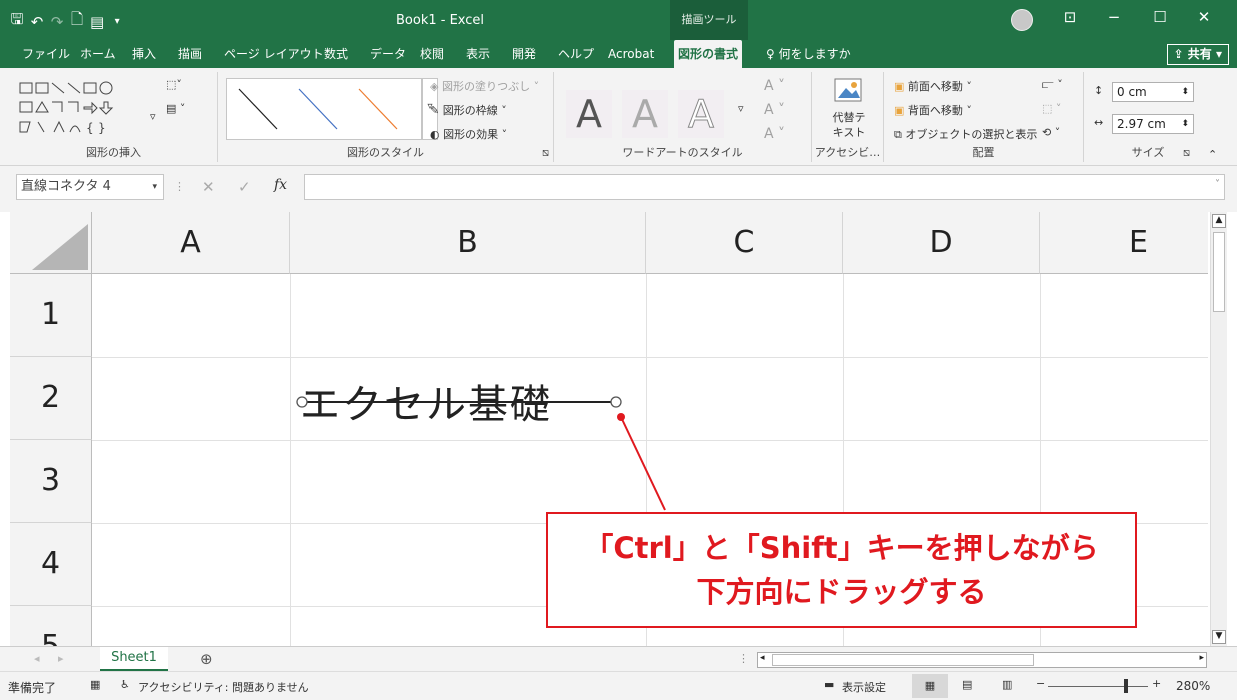 Image resolution: width=1237 pixels, height=700 pixels. I want to click on width-spinner-icon: ⬍, so click(1185, 124).